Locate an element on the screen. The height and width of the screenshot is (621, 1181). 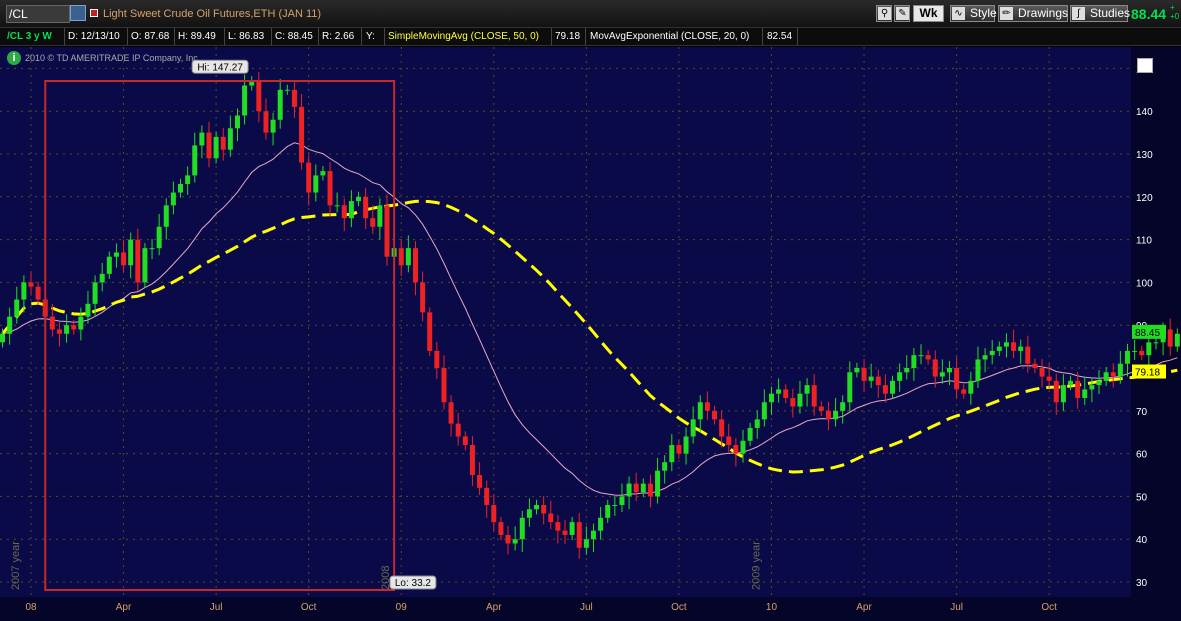
copyright-text: 2010 © TD AMERITRADE IP Company, Inc. is located at coordinates (113, 58).